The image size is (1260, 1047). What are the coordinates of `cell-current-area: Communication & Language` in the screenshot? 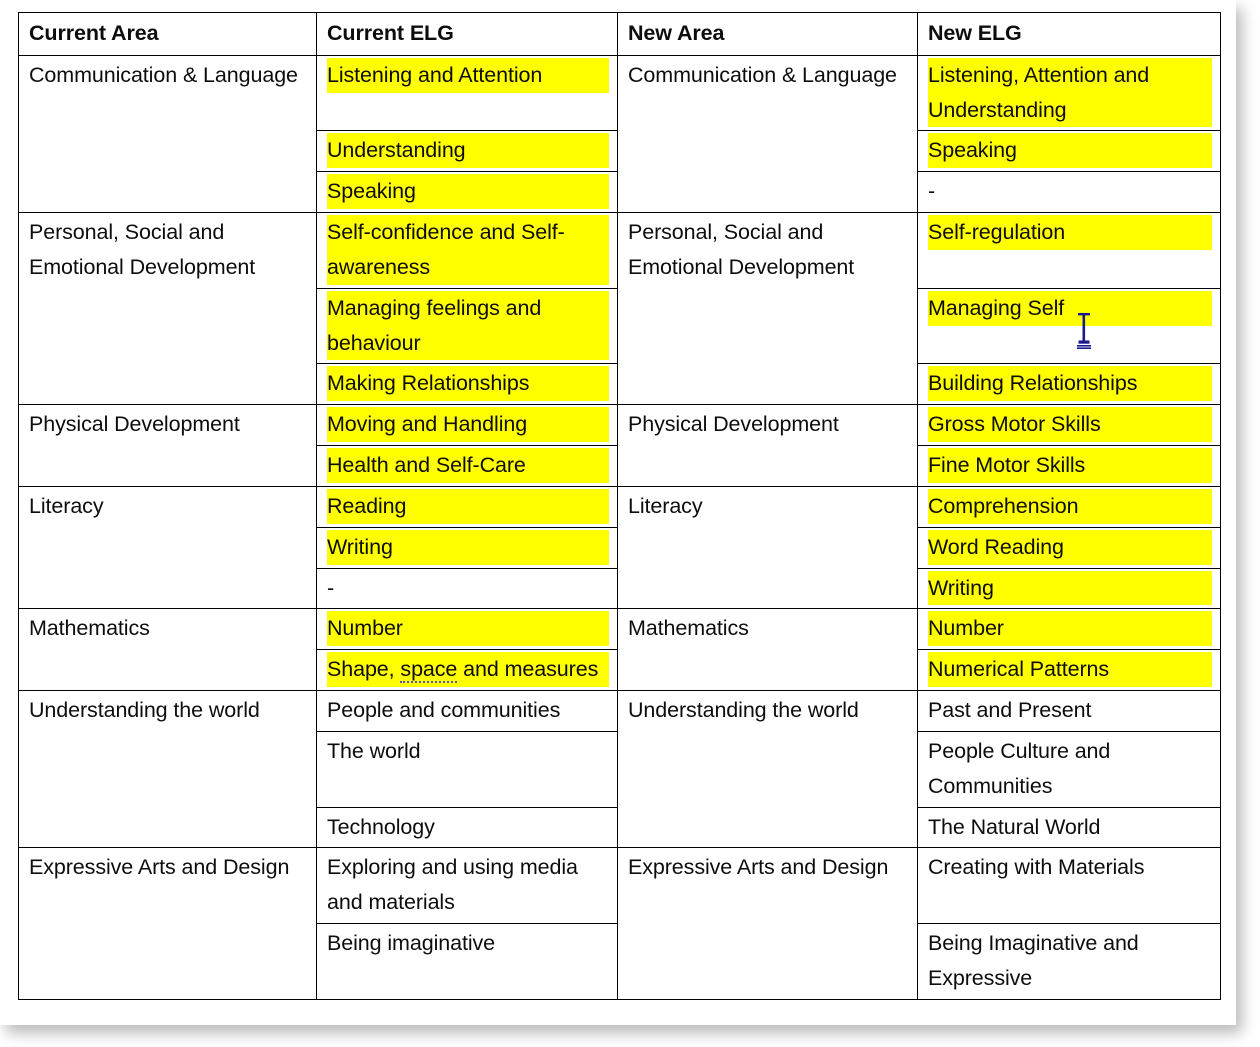 It's located at (167, 134).